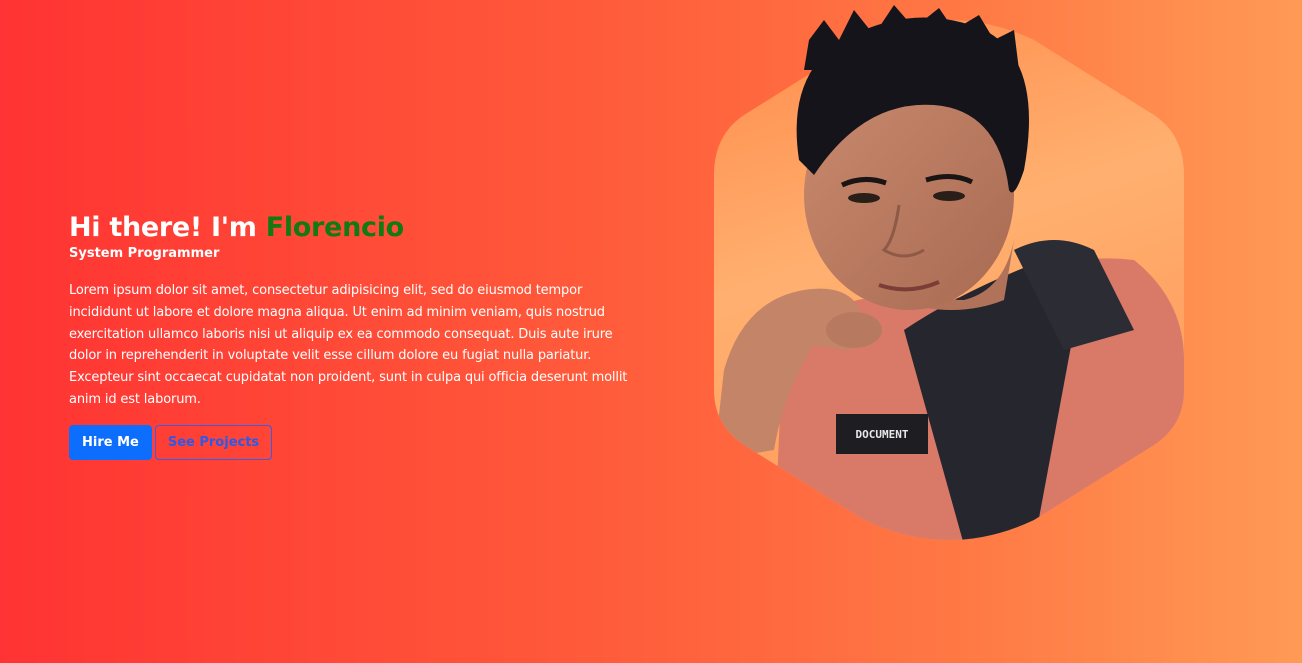  Describe the element at coordinates (167, 227) in the screenshot. I see `hero-greeting: Hi there! I'm` at that location.